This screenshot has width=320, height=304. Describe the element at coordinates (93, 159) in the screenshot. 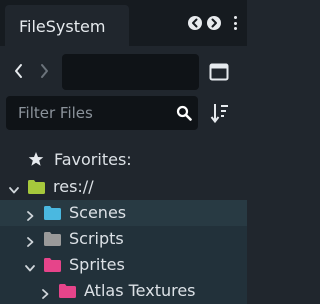

I see `favorites-label: Favorites:` at that location.